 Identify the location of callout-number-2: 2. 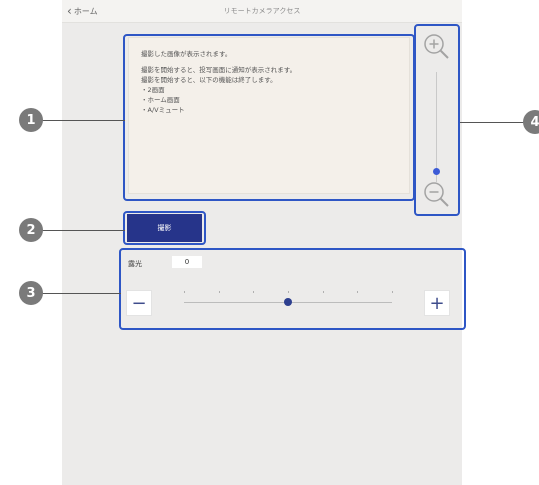
(31, 230).